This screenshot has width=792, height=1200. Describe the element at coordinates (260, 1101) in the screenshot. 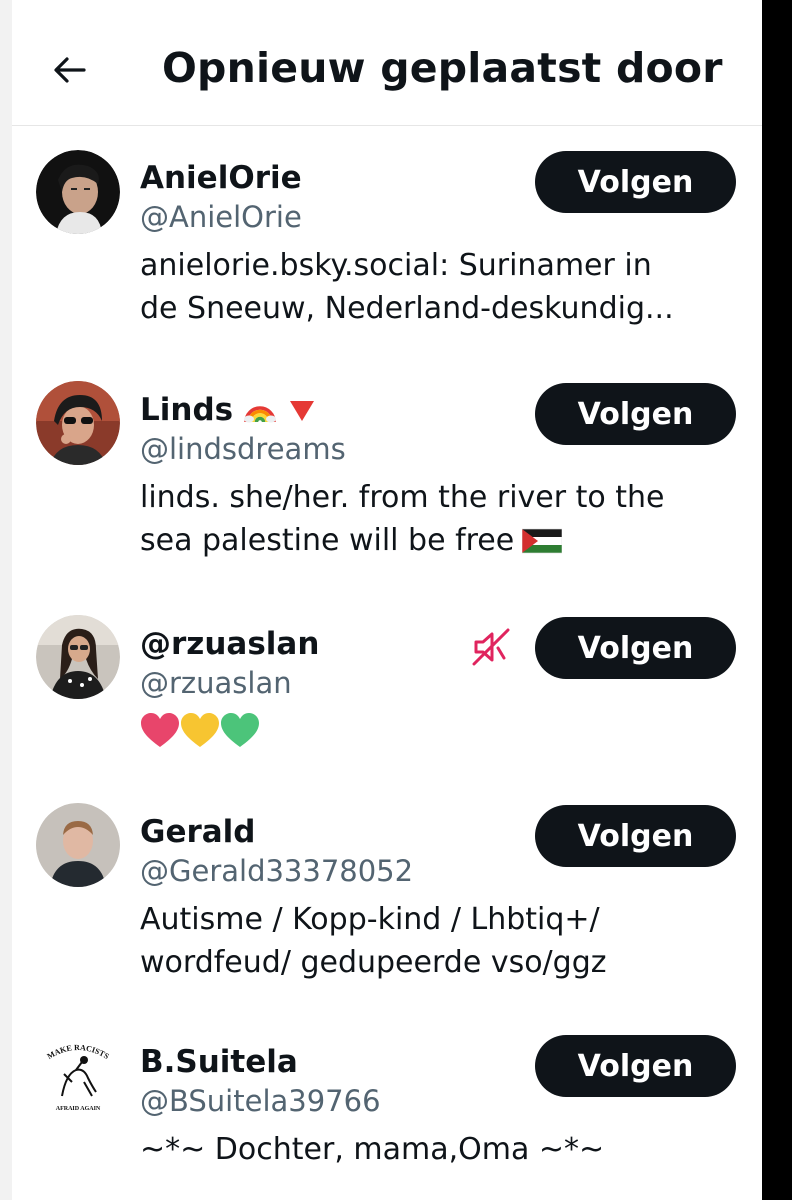

I see `handle: @BSuitela39766` at that location.